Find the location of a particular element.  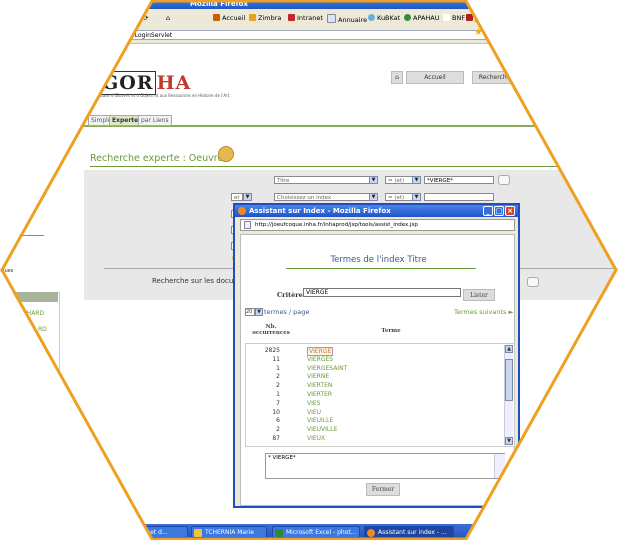

minimize-icon: _ is located at coordinates (488, 211).